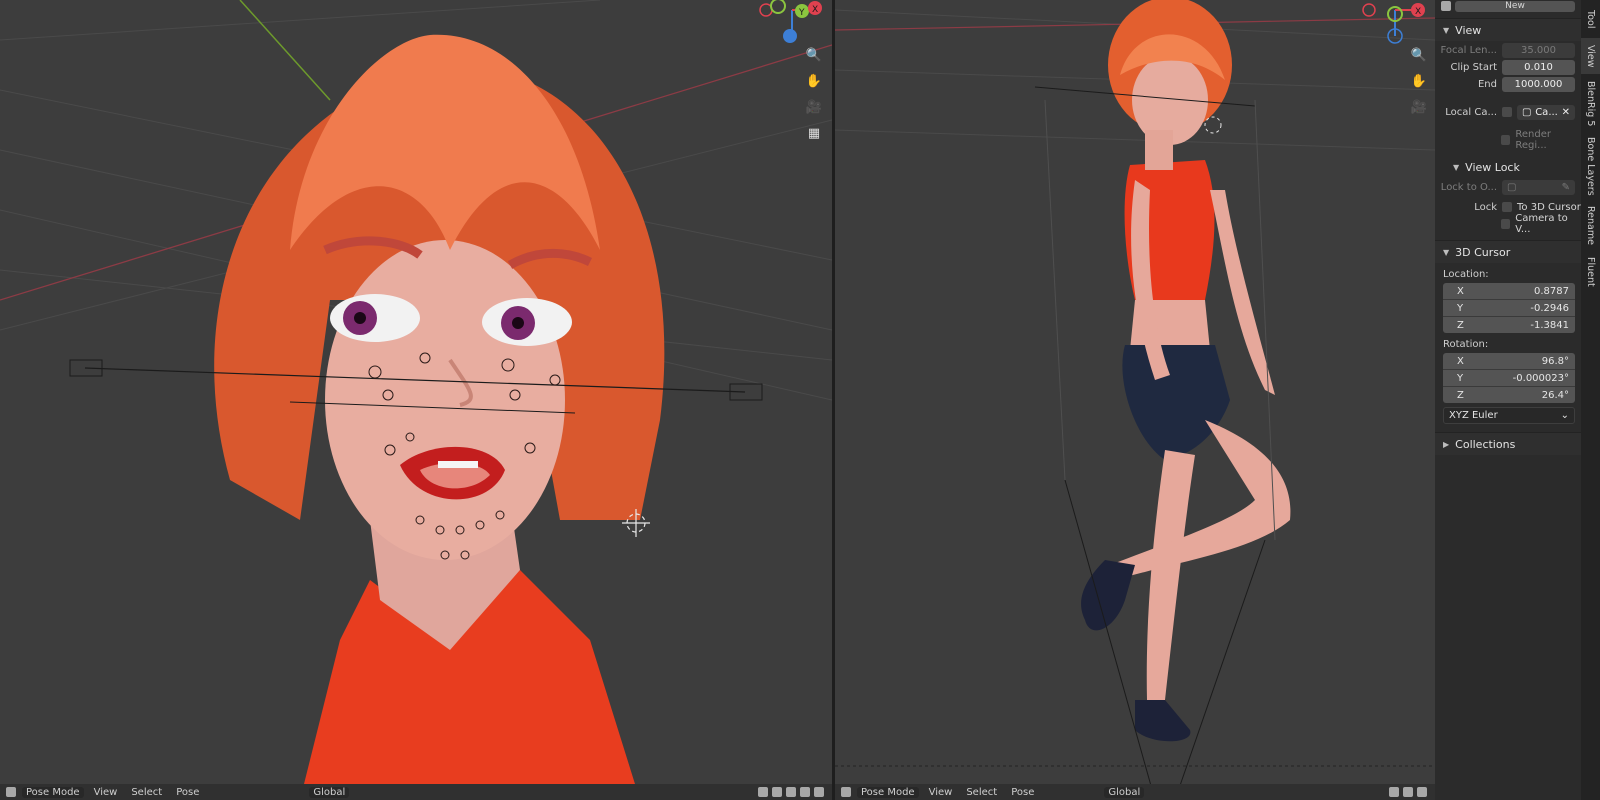  I want to click on rotation-x-value: 96.8°, so click(1555, 361).